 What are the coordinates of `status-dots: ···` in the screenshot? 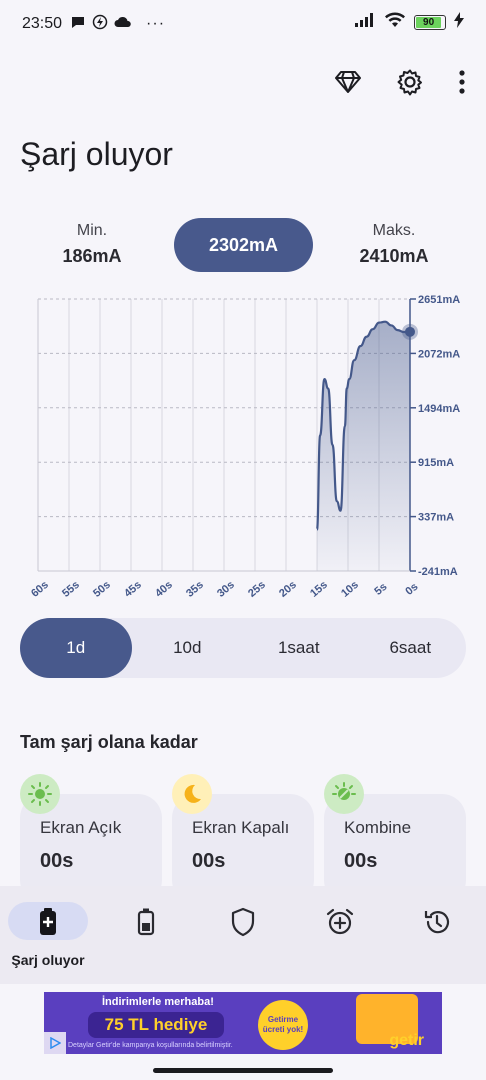 It's located at (156, 23).